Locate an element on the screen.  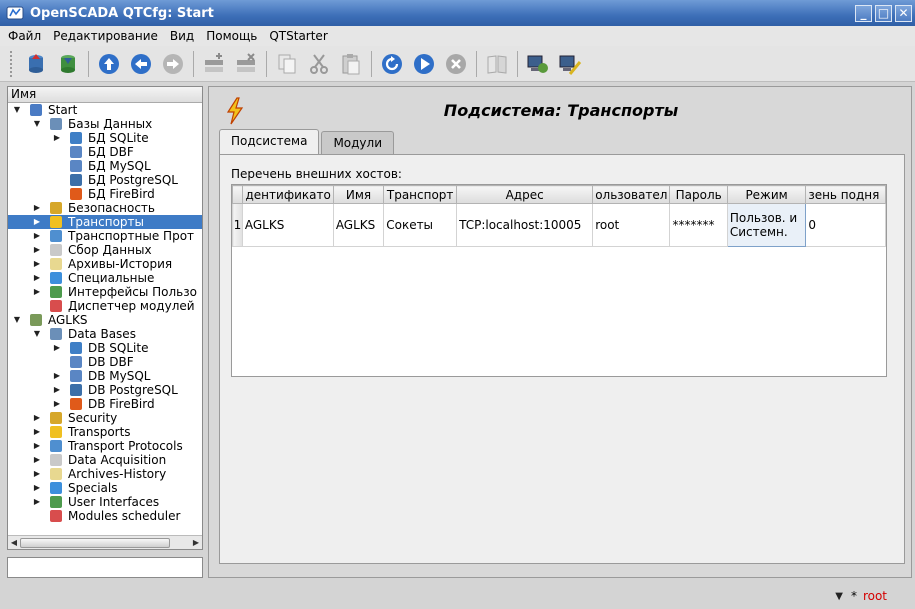
tree-item: ▶ Transport Protocols is located at coordinates (105, 446).